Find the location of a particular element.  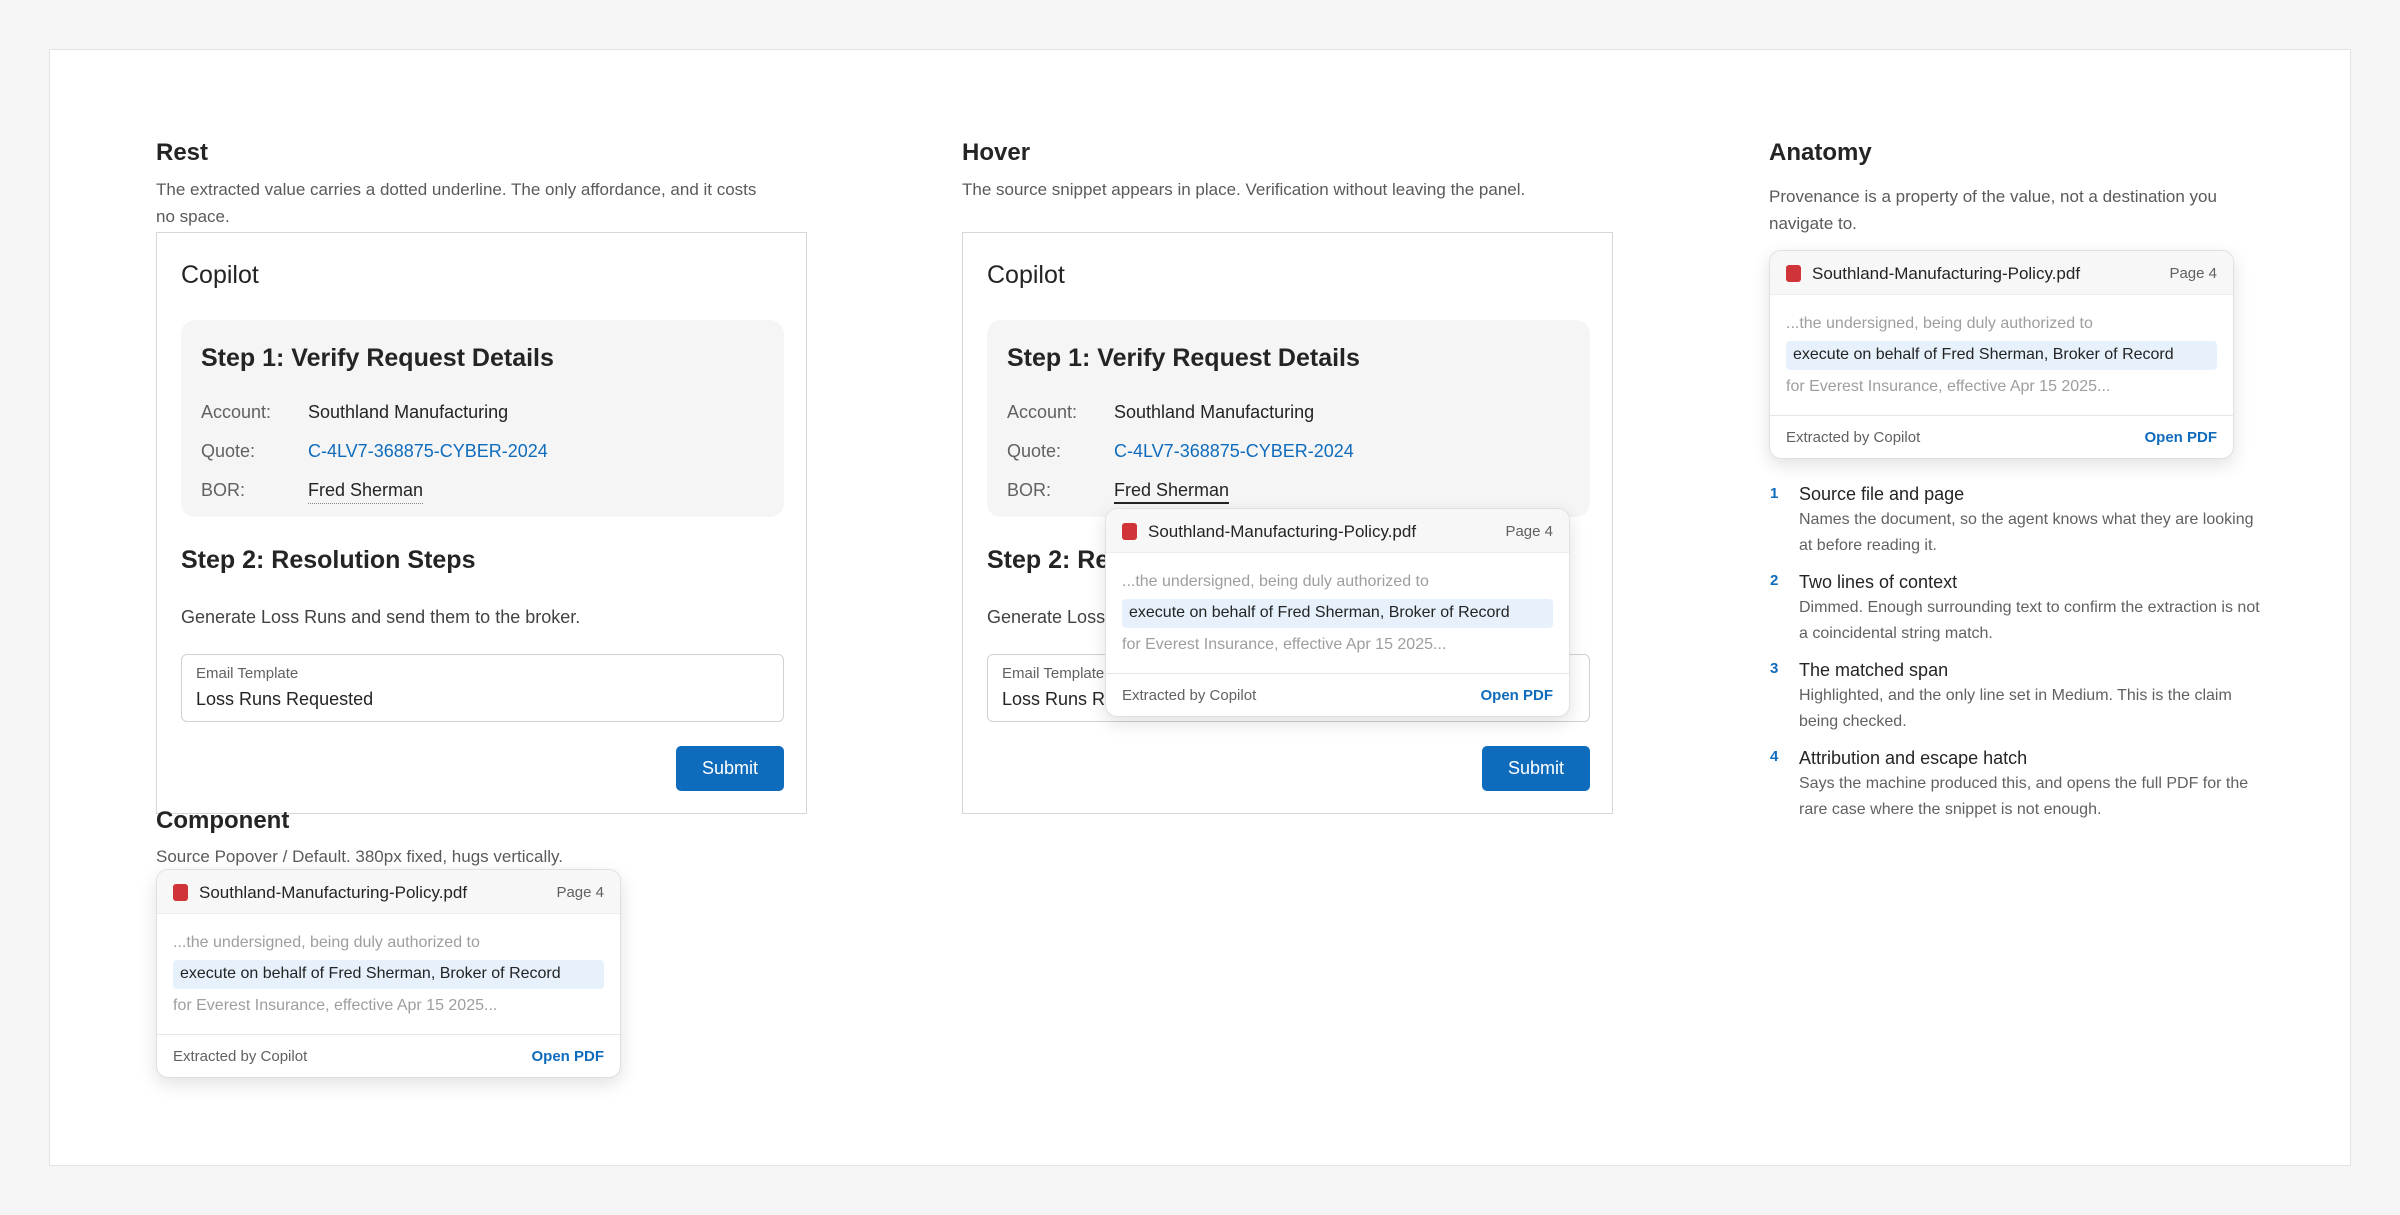

anatomy-number: 1 is located at coordinates (1774, 493).